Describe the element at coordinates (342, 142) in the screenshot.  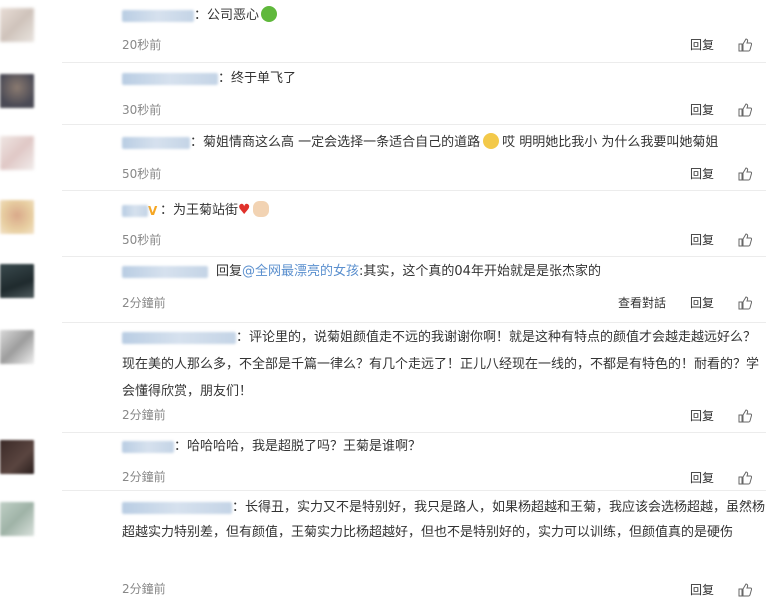
I see `comment-text: 菊姐情商这么高 一定会选择一条适合自己的道路` at that location.